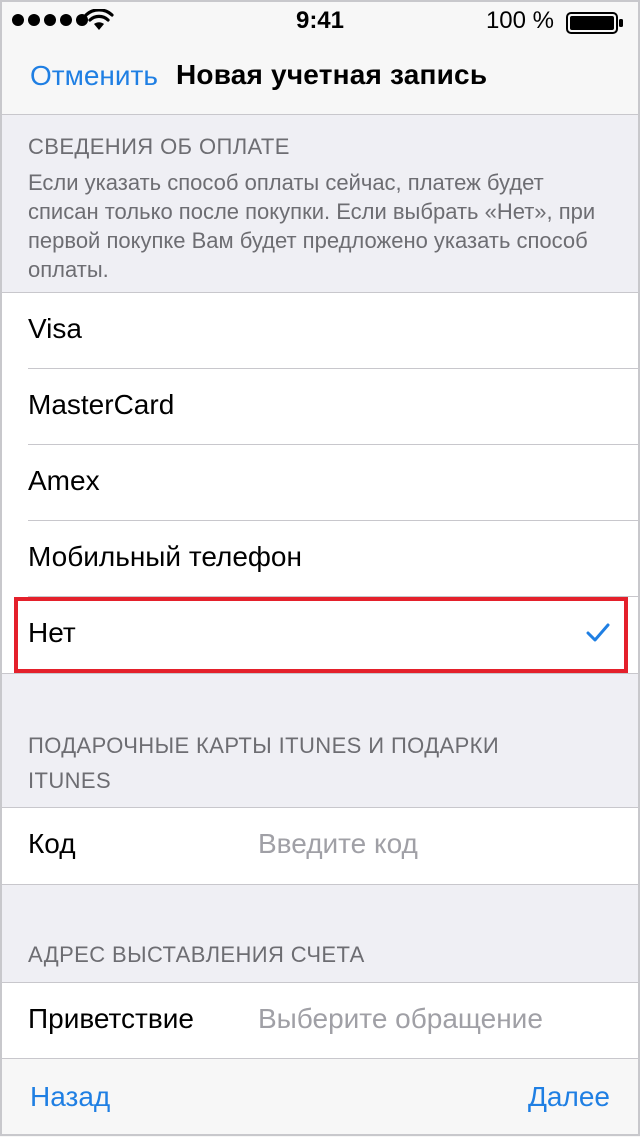 This screenshot has width=640, height=1137. Describe the element at coordinates (94, 76) in the screenshot. I see `cancel-button: Отменить` at that location.